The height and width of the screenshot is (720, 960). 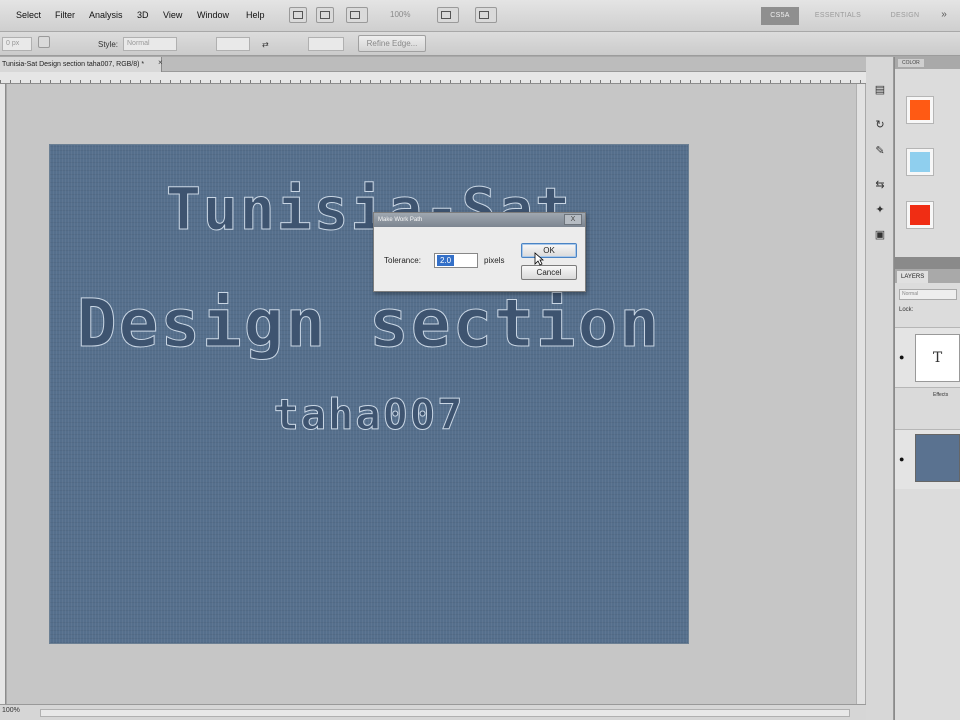 I want to click on workspace-cs5a: CS5A, so click(x=780, y=16).